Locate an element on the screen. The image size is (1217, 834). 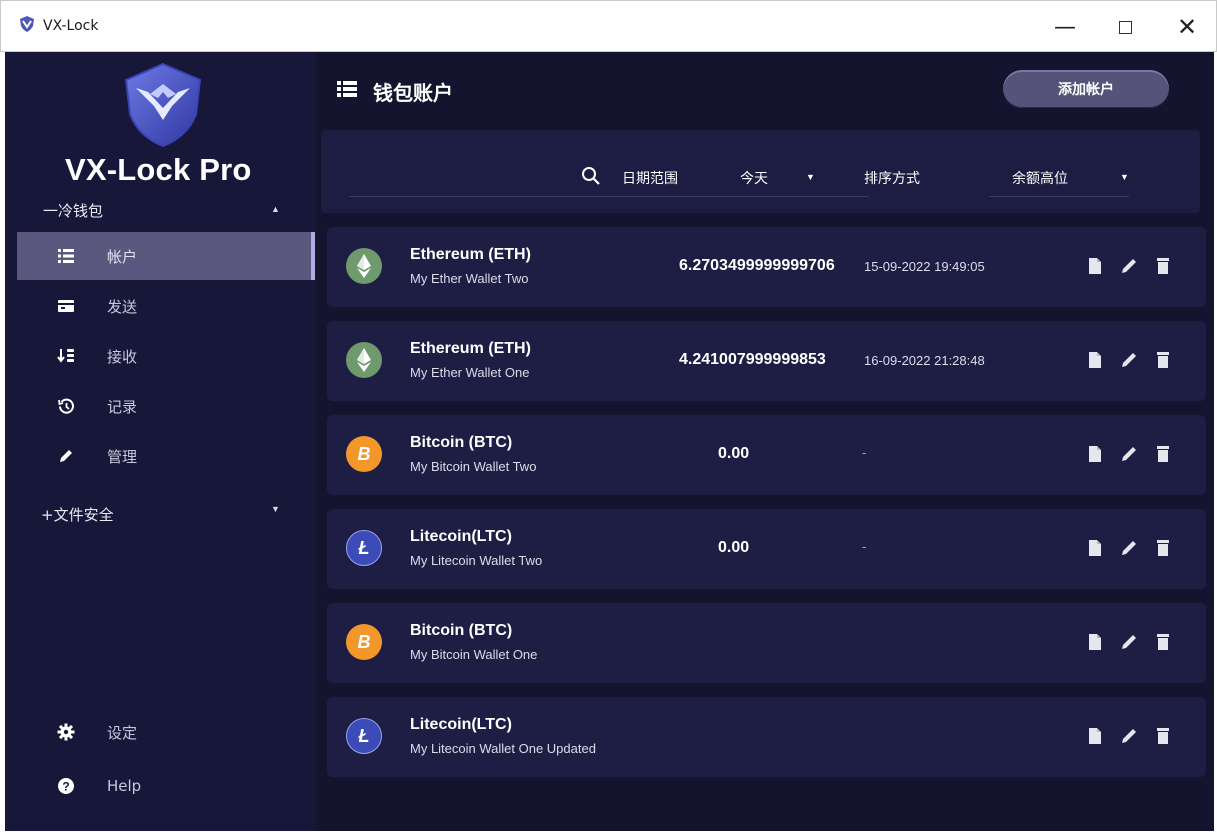
minimize-button: — is located at coordinates (1065, 27).